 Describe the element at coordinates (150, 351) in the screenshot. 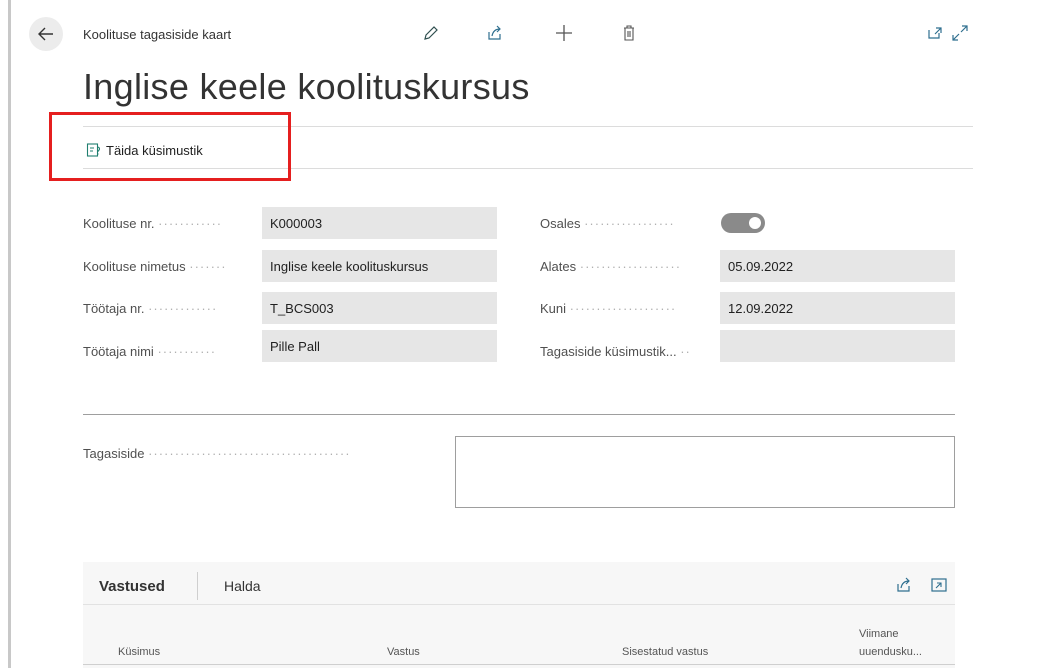

I see `employee-name-label: Töötaja nimi ···········` at that location.